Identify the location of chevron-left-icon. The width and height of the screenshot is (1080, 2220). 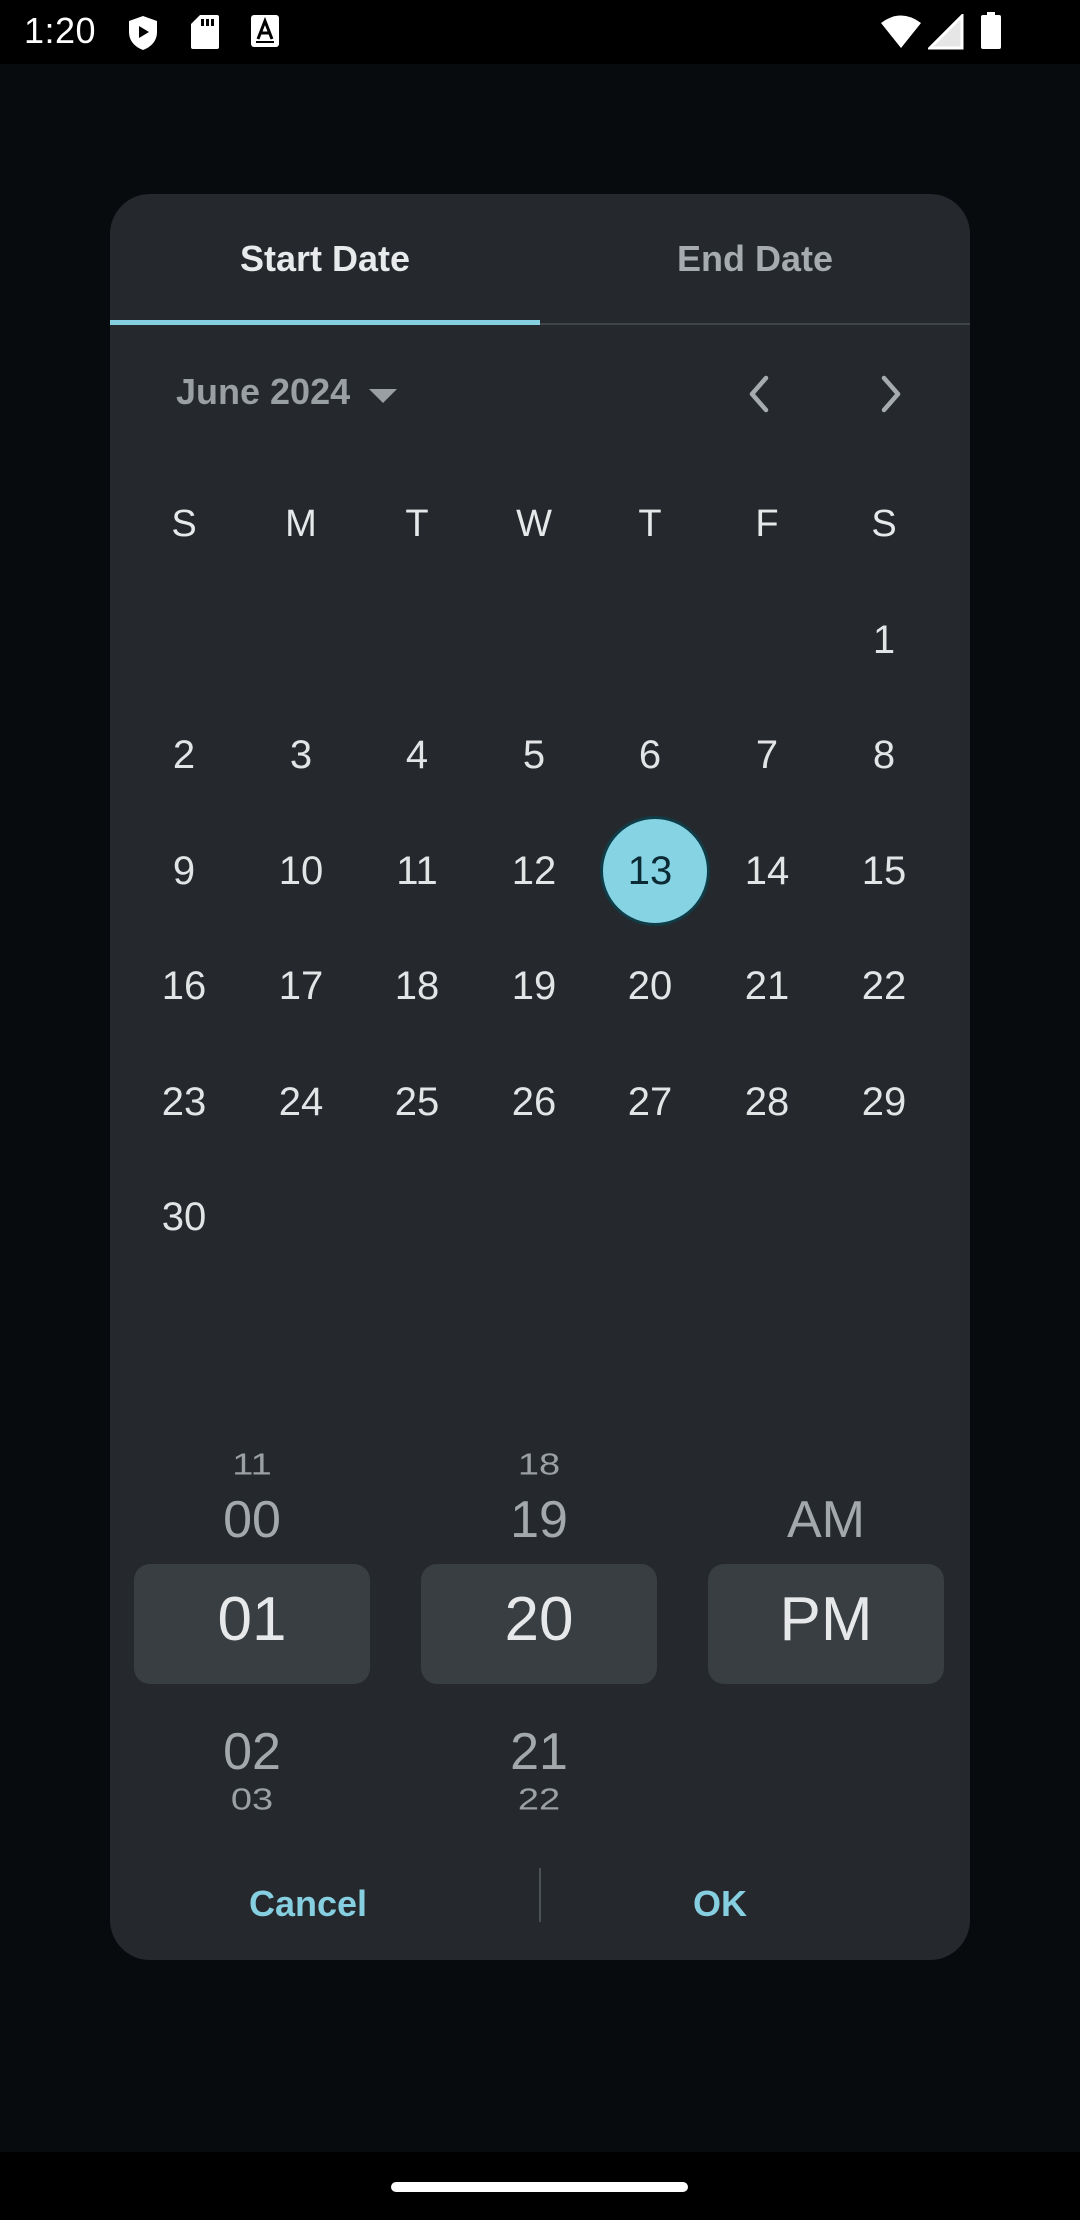
(759, 394).